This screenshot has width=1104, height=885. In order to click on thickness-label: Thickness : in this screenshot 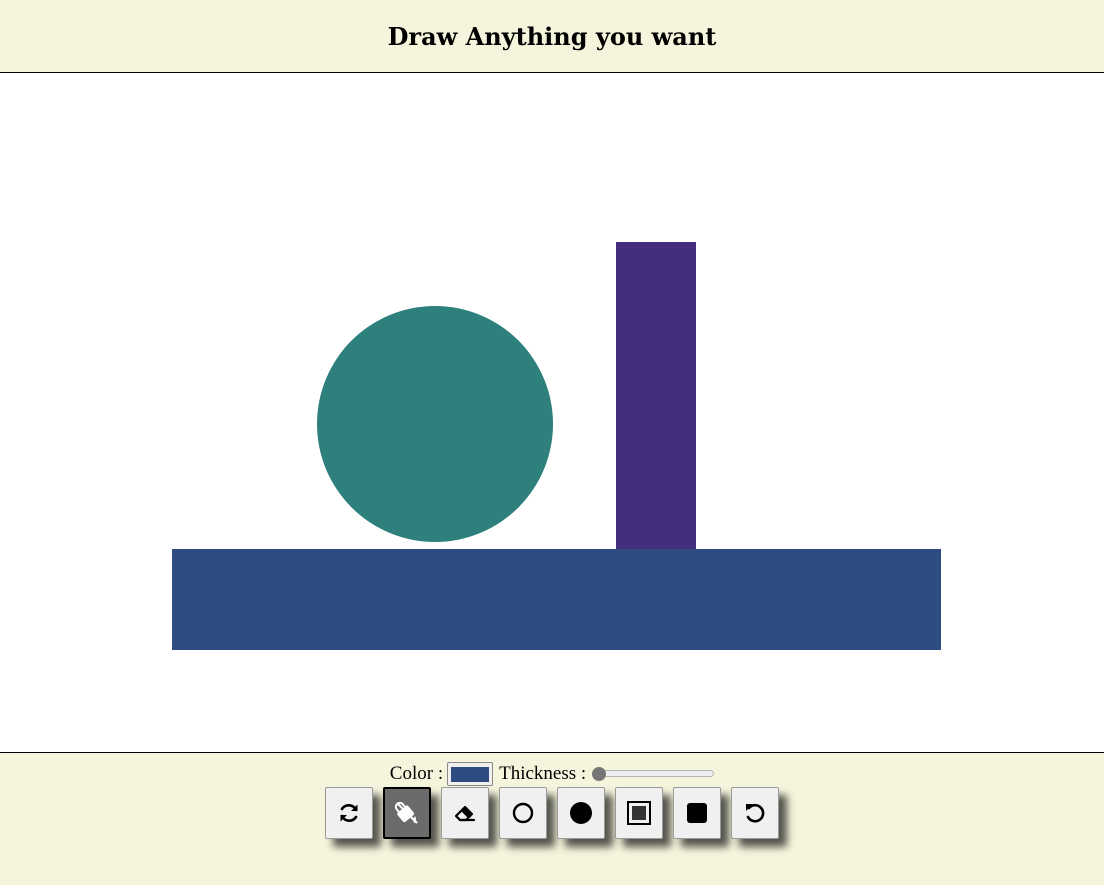, I will do `click(543, 773)`.